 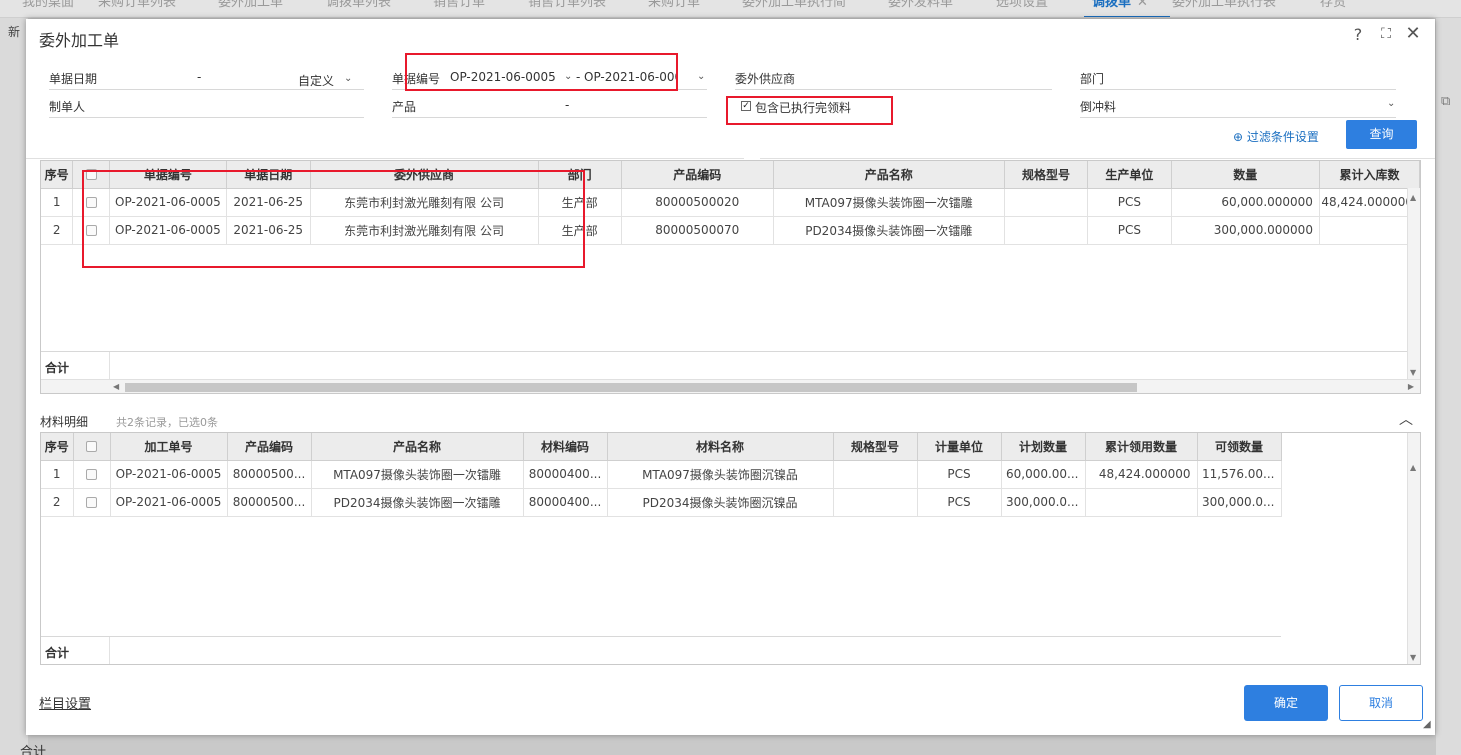 What do you see at coordinates (730, 365) in the screenshot?
I see `orders-total-row: 合计` at bounding box center [730, 365].